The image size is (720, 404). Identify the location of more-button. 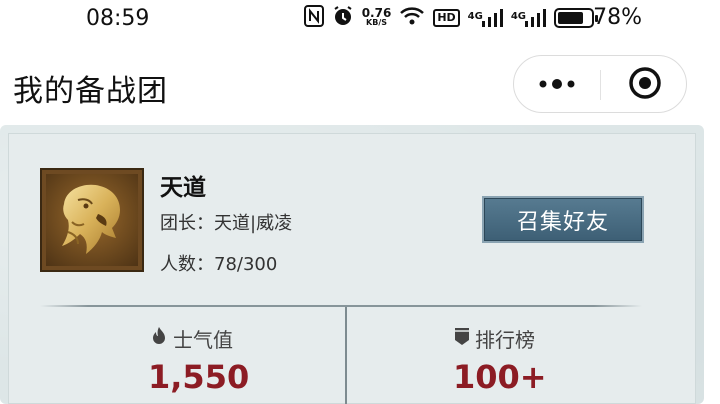
(557, 85).